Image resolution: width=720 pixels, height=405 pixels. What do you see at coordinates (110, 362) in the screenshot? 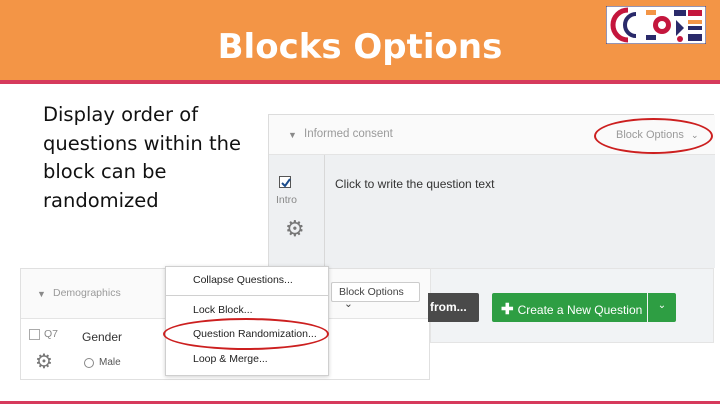
I see `choice-label: Male` at bounding box center [110, 362].